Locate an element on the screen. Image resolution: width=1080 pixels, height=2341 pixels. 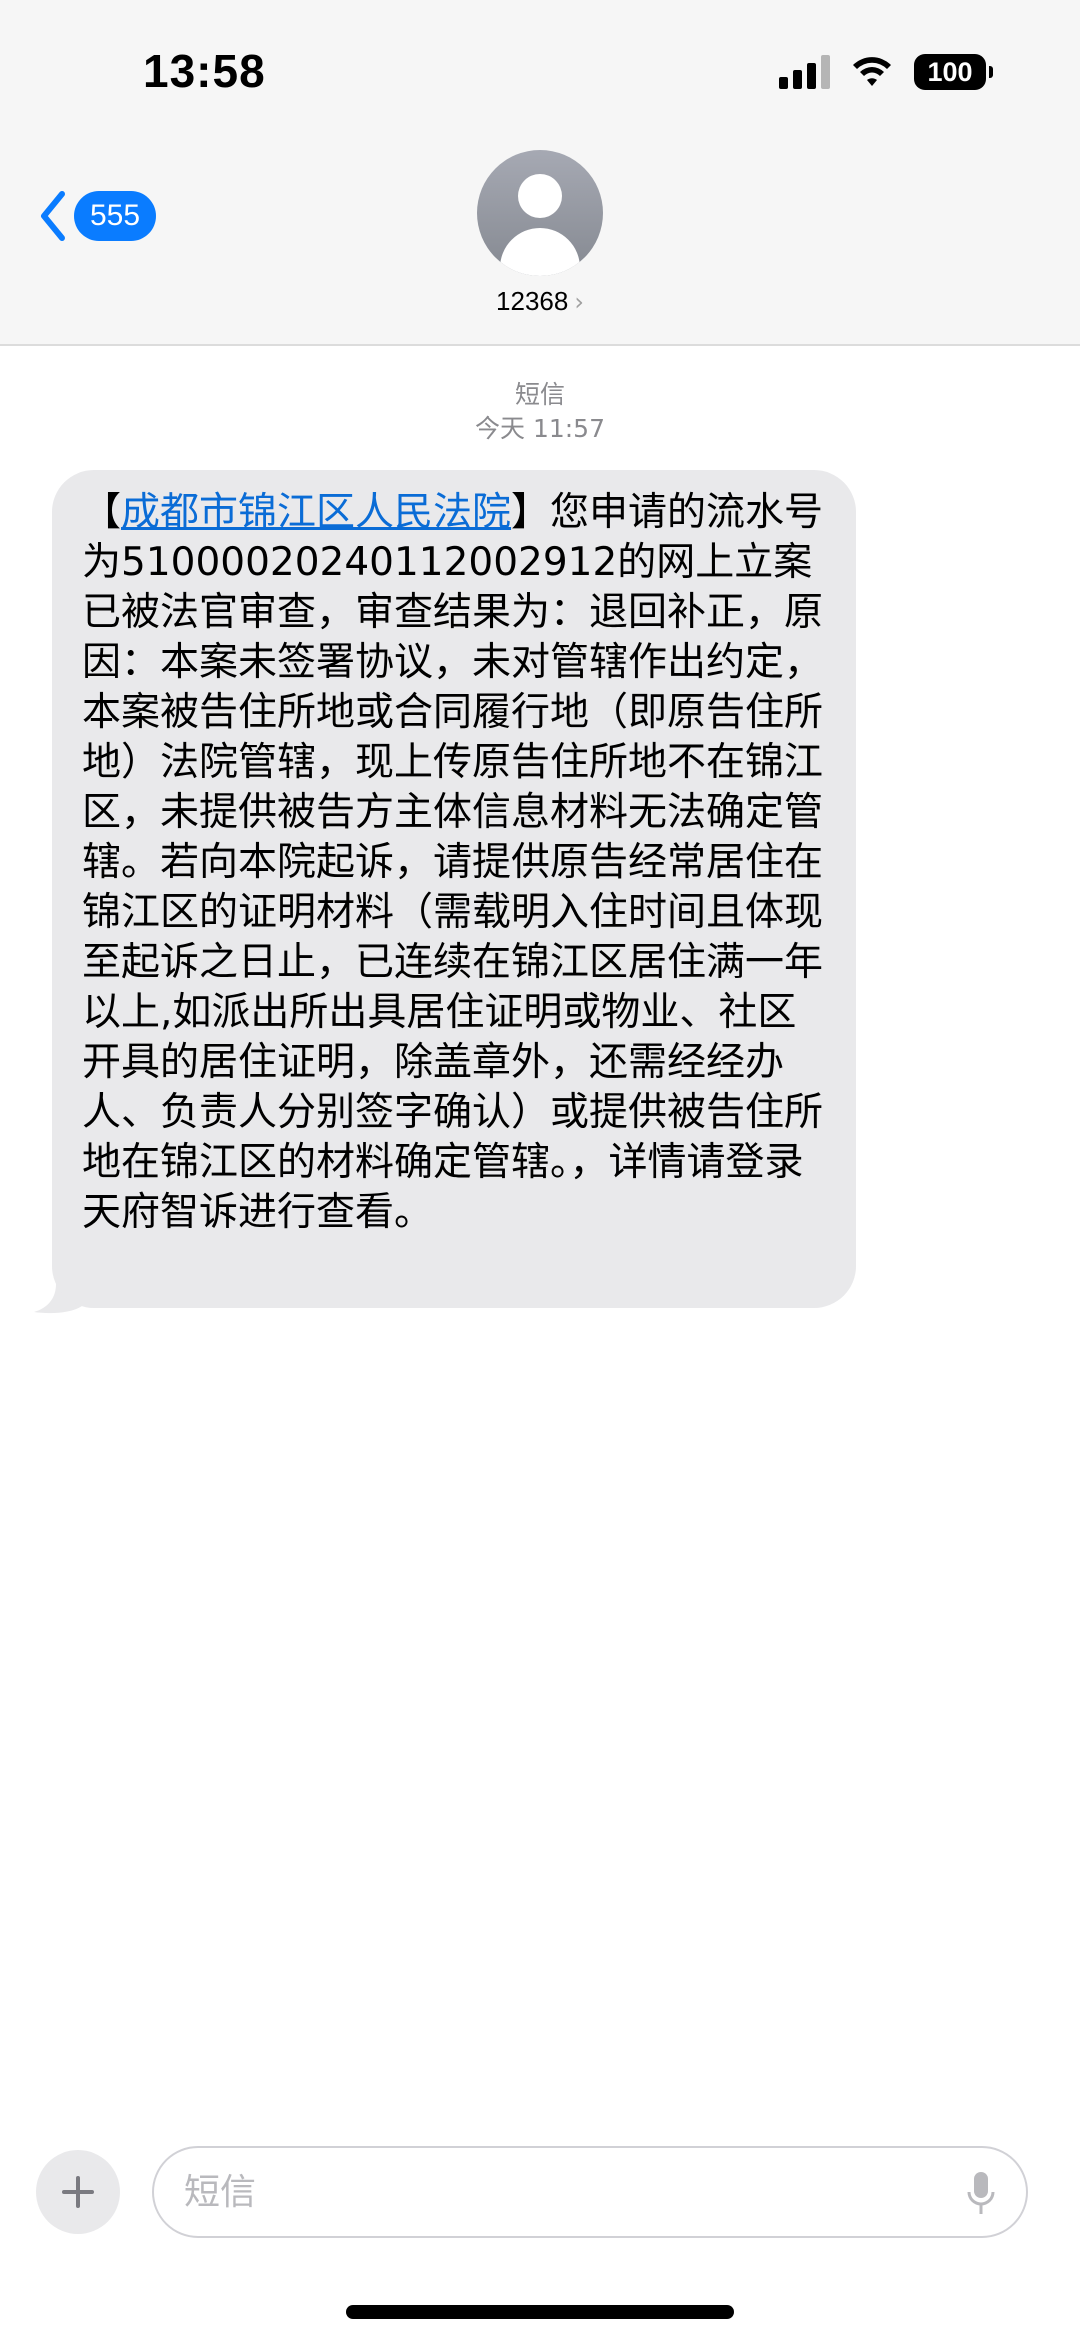
message-timestamp: 短信 今天 11:57 is located at coordinates (540, 412).